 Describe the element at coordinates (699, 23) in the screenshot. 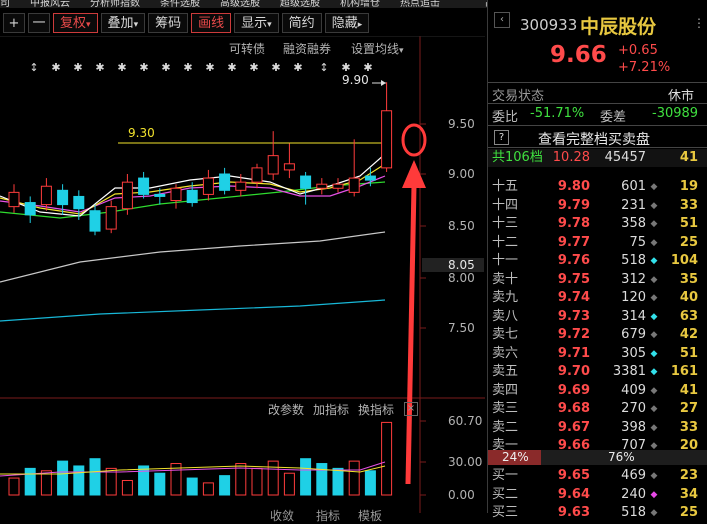

I see `ellipsis-icon: ⋮` at that location.